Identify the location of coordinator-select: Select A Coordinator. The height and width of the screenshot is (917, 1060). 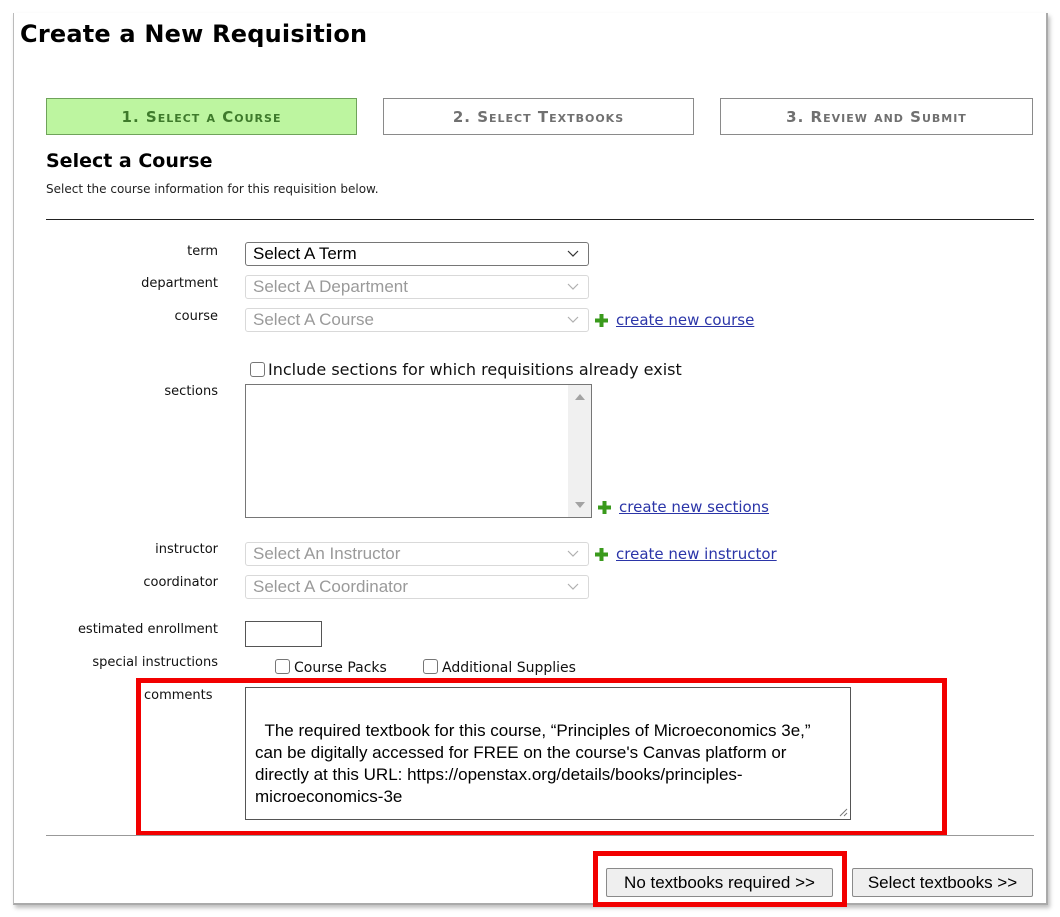
(417, 587).